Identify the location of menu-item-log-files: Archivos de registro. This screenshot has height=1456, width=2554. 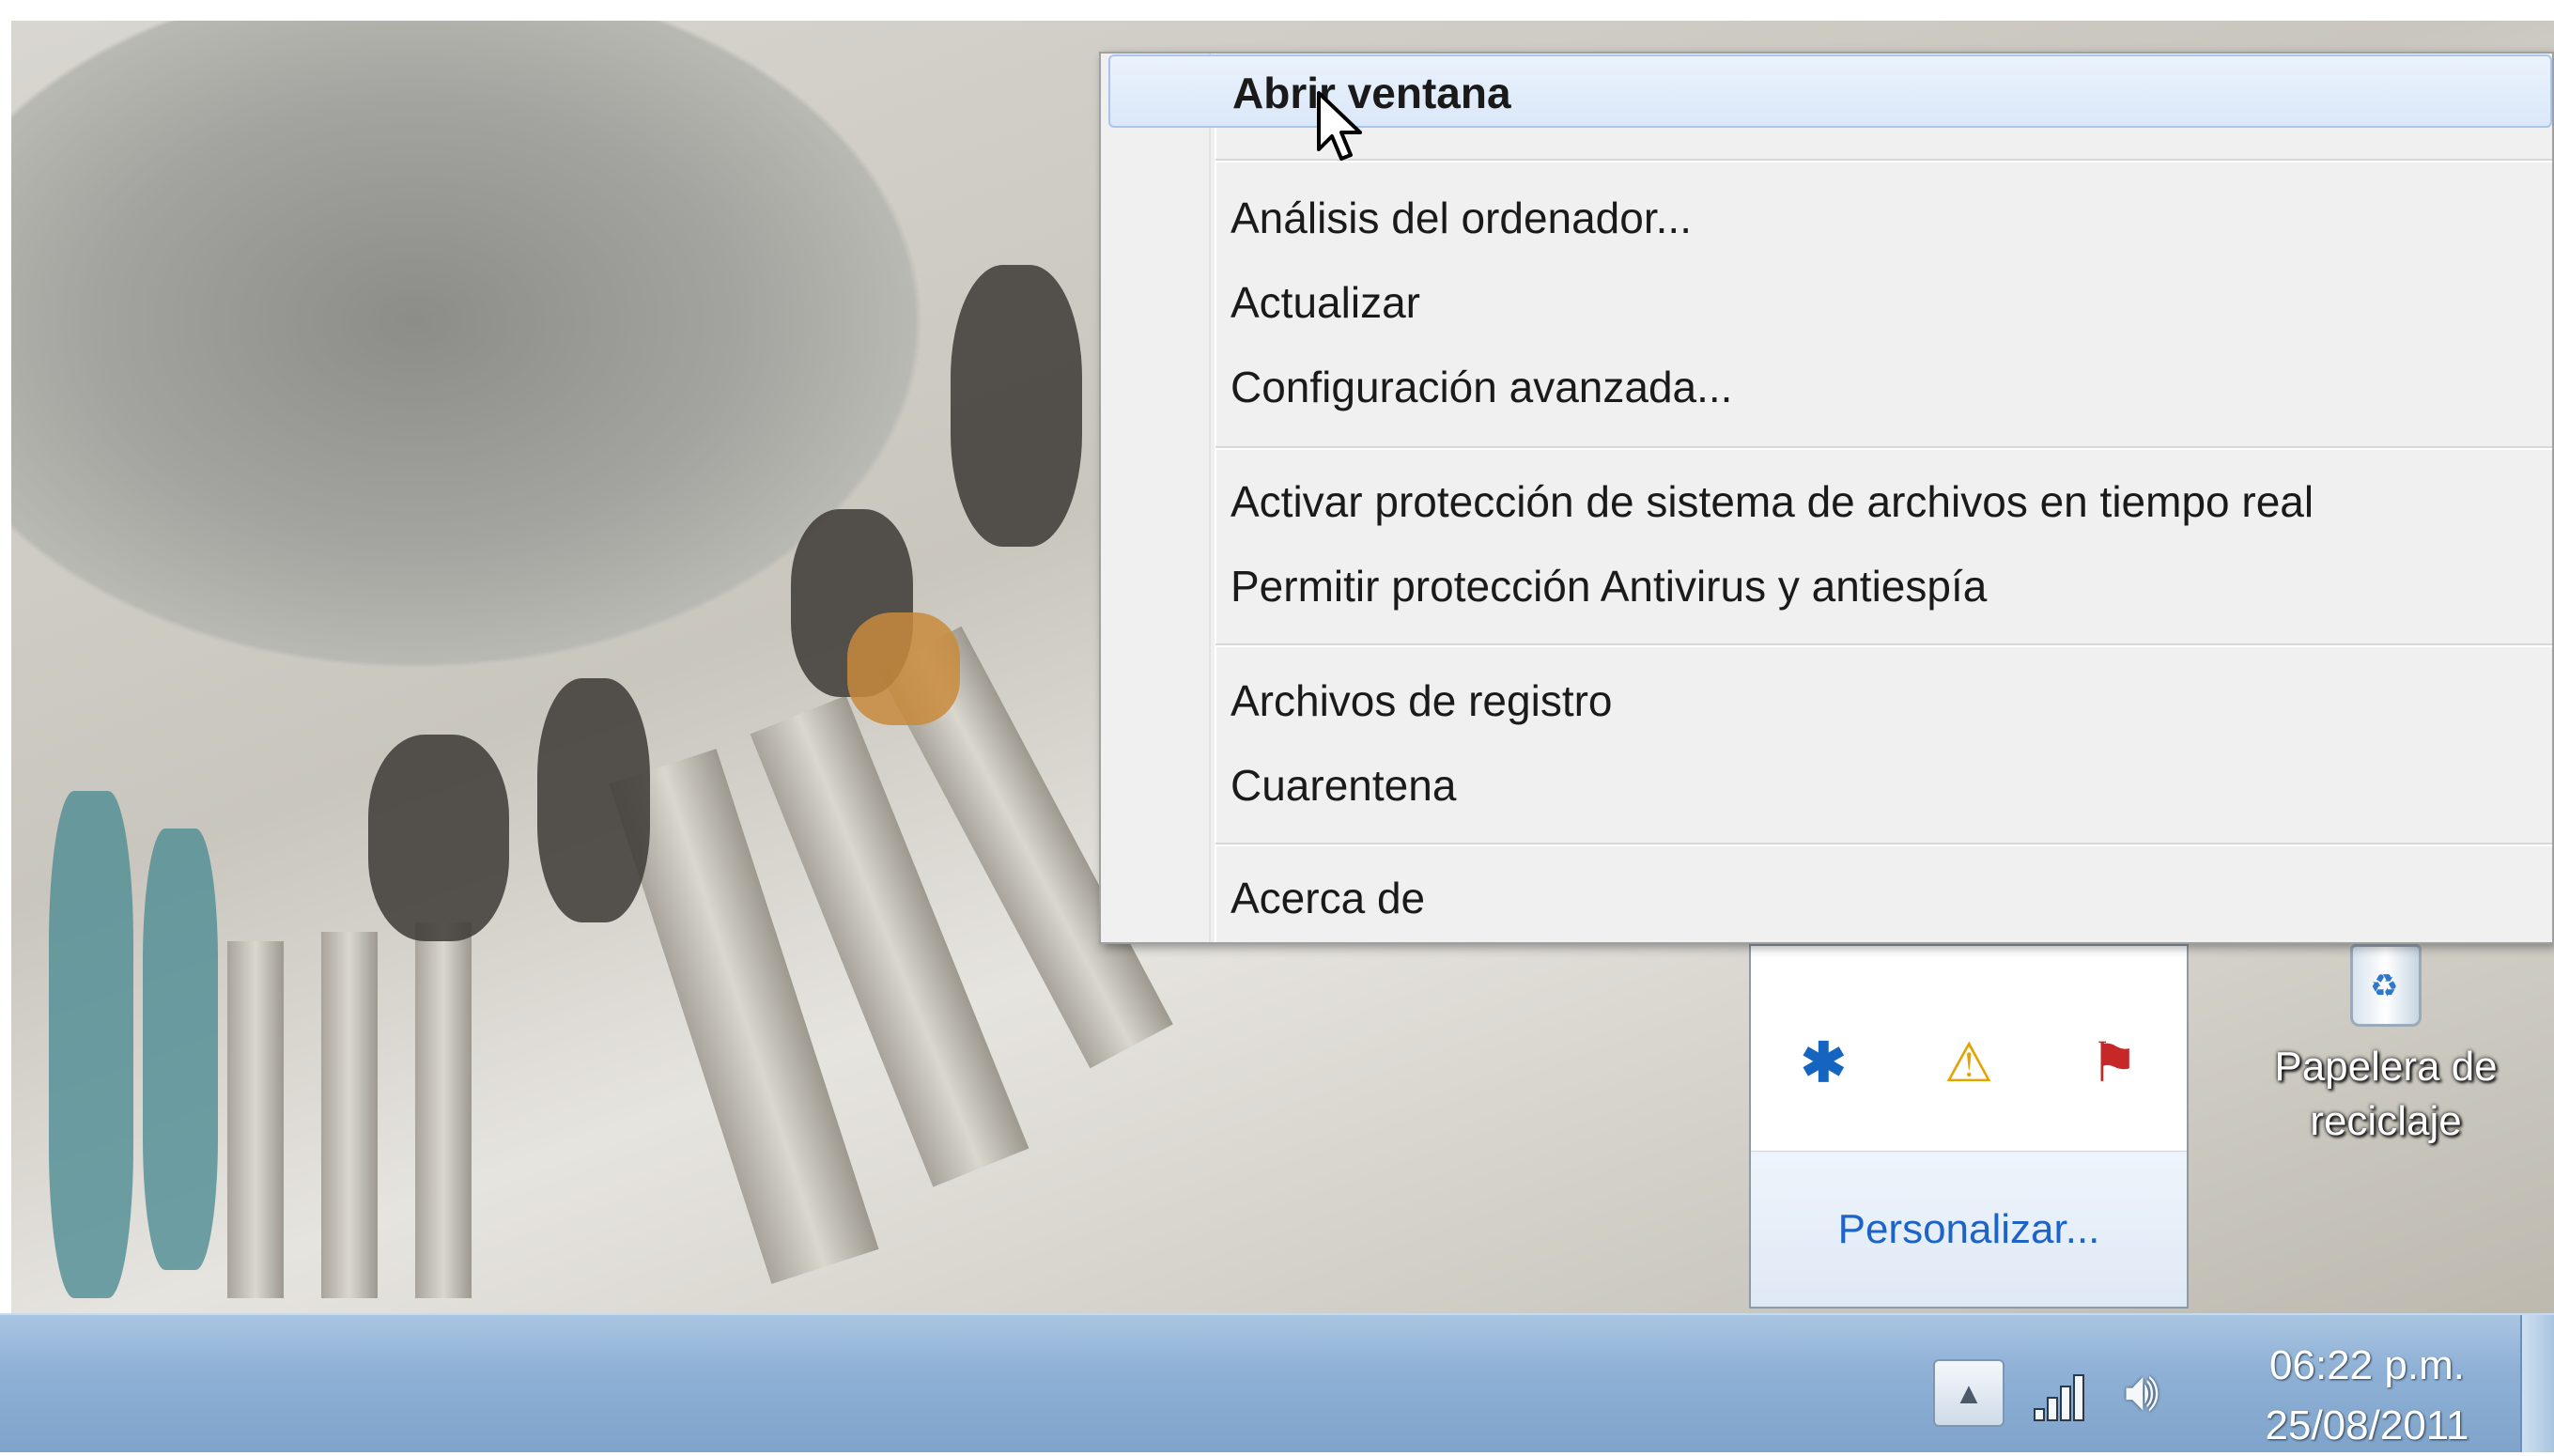
(1830, 700).